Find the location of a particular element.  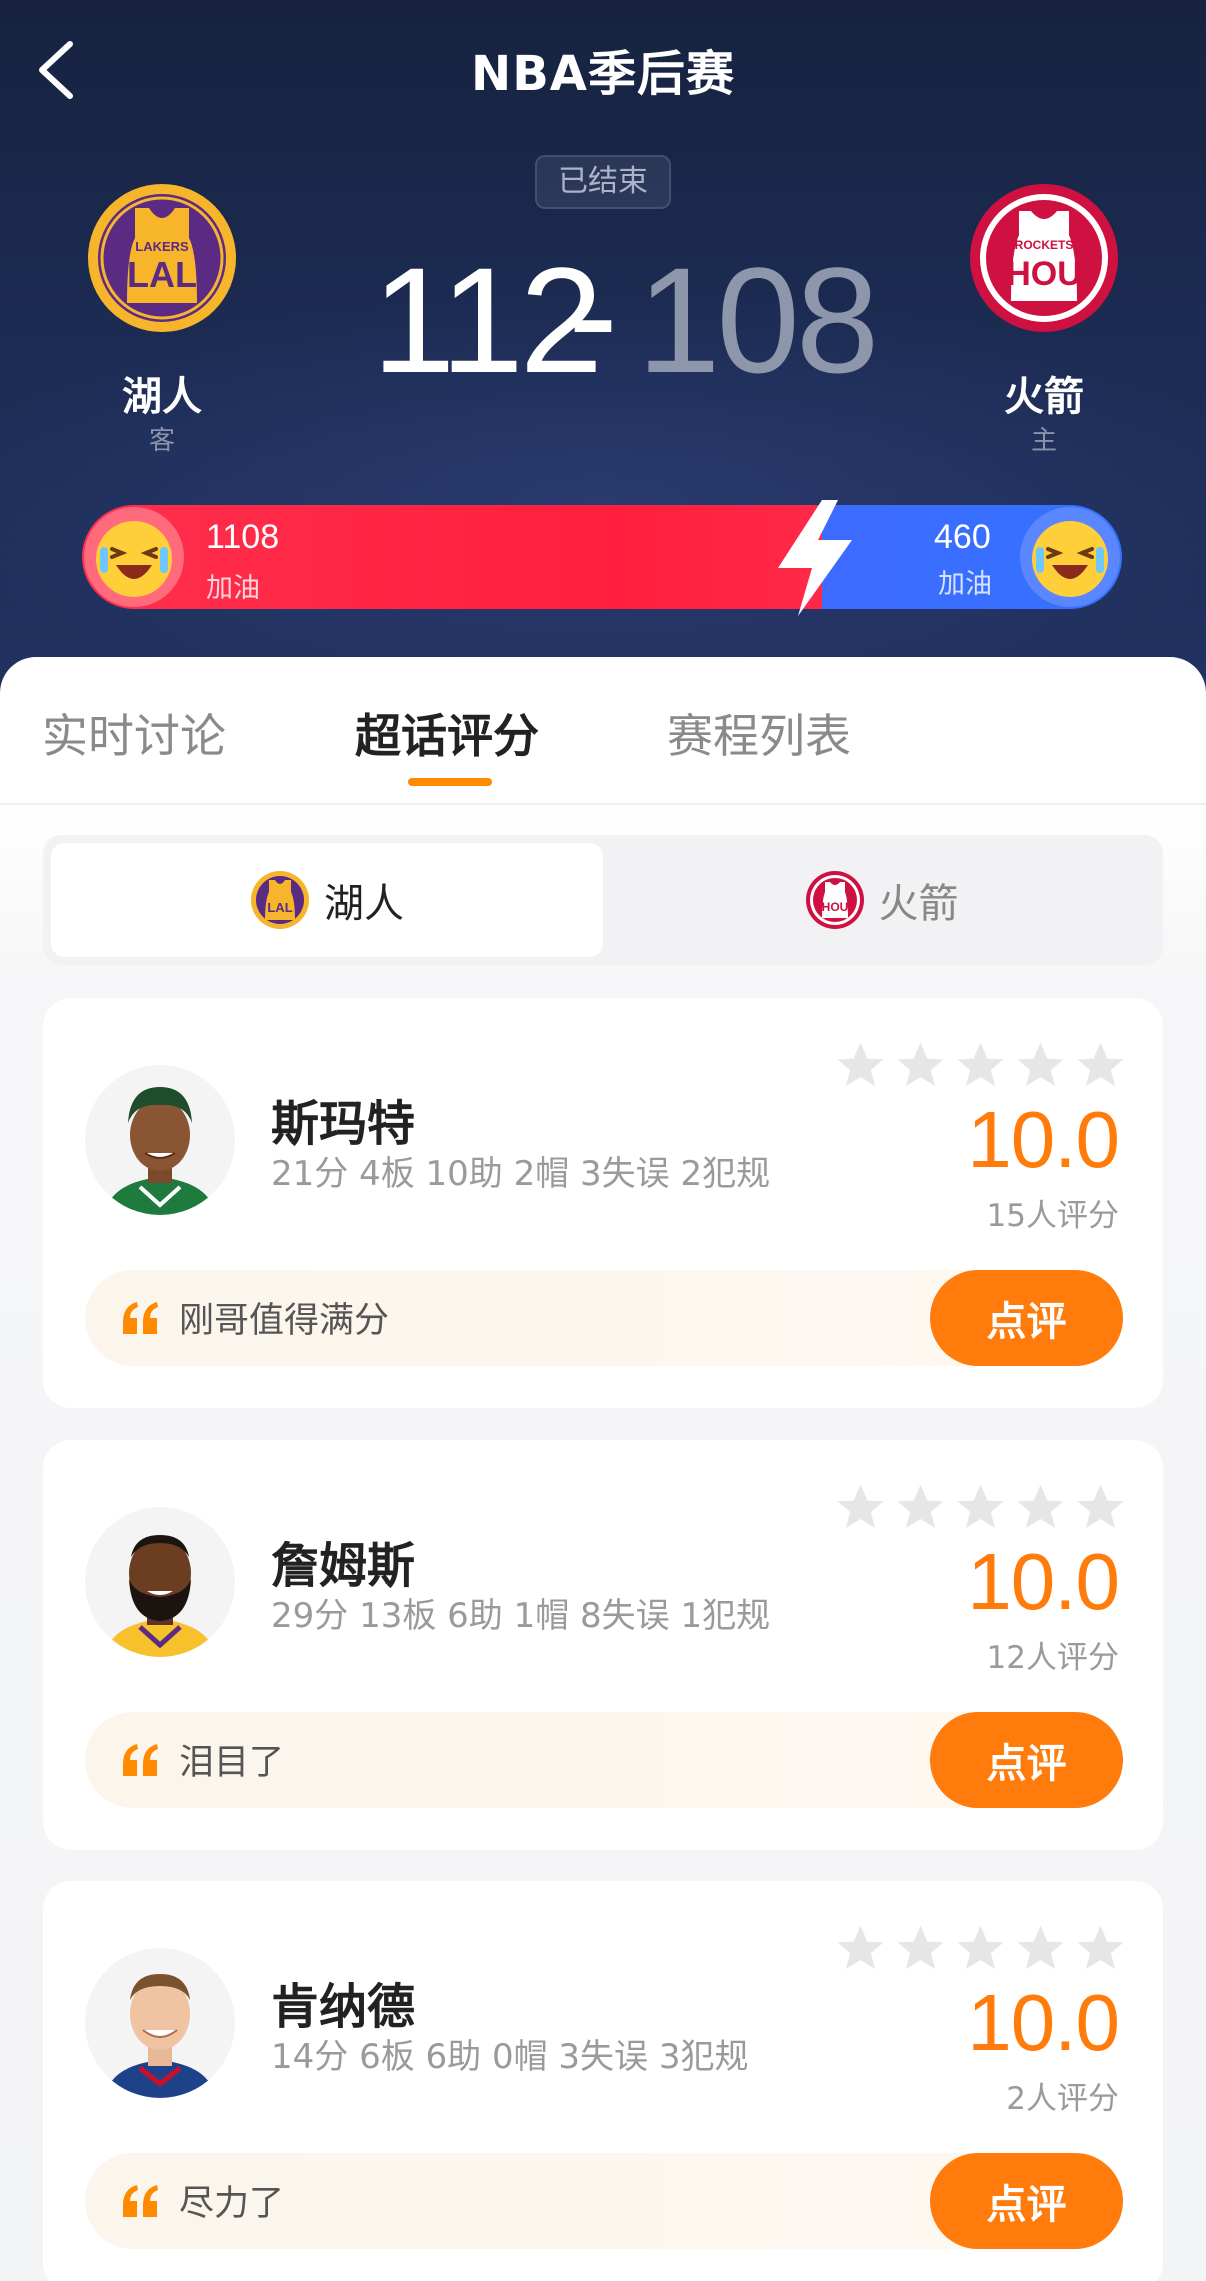

active-tab-indicator is located at coordinates (450, 782).